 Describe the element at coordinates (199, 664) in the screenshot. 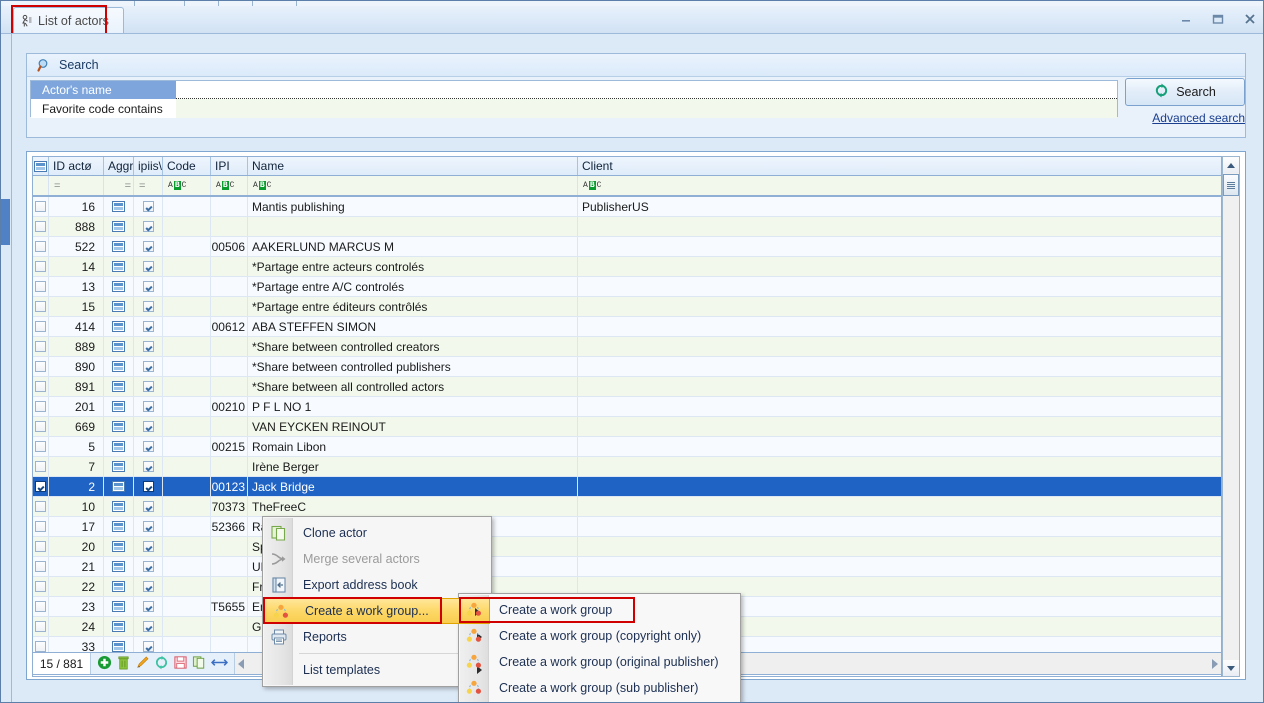

I see `copy-icon` at that location.